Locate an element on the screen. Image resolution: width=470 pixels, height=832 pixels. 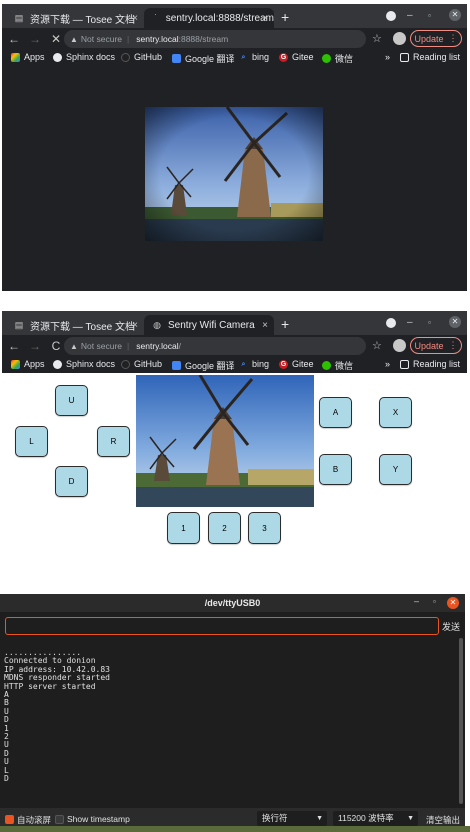
x-button: X is located at coordinates (395, 412).